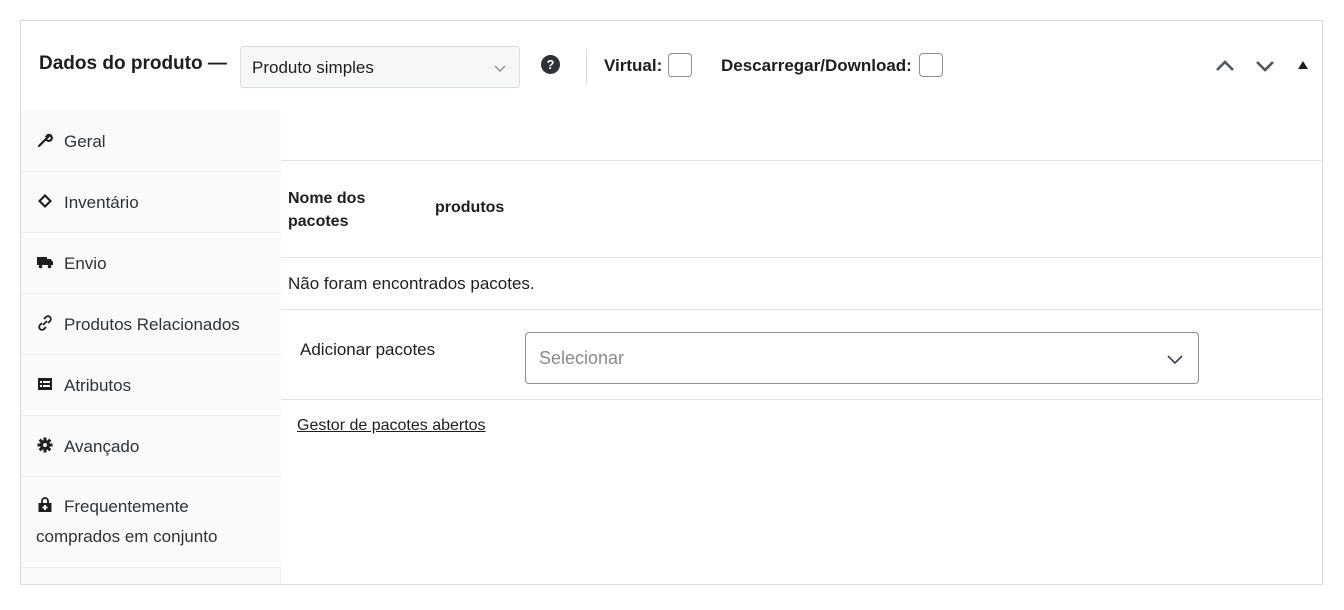 This screenshot has height=610, width=1344. Describe the element at coordinates (391, 426) in the screenshot. I see `open-bundle-manager-link: Gestor de pacotes abertos` at that location.